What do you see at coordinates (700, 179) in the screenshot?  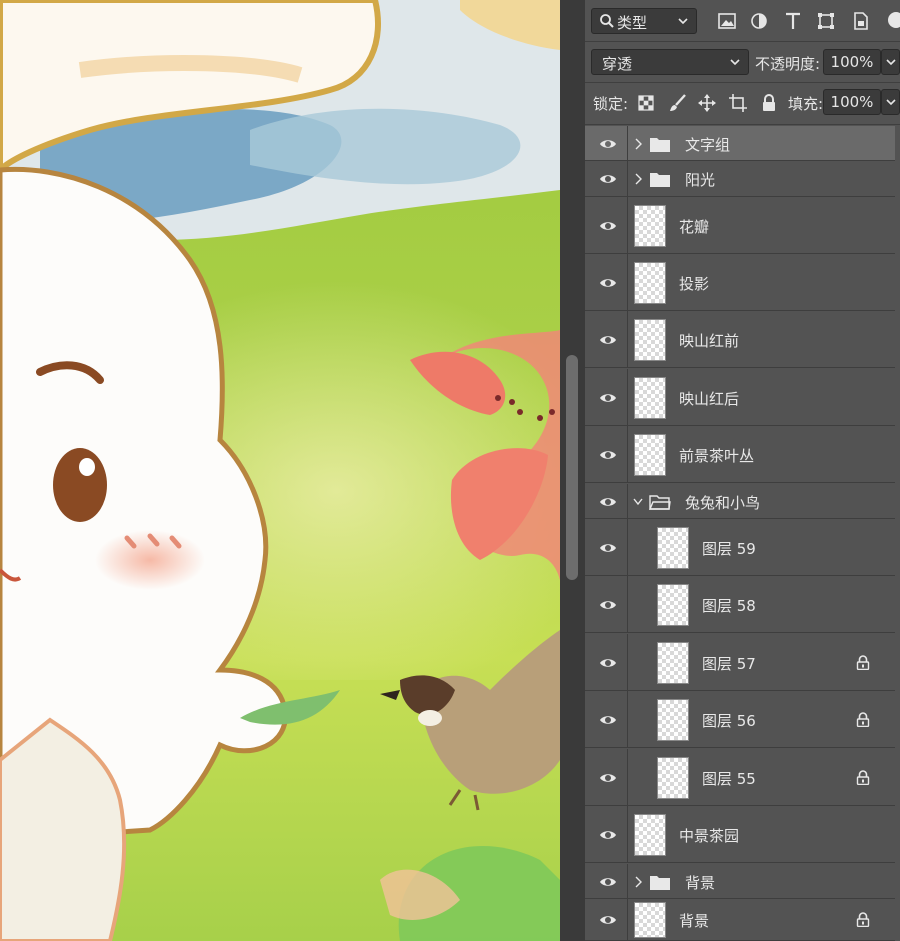 I see `layer-name: 阳光` at bounding box center [700, 179].